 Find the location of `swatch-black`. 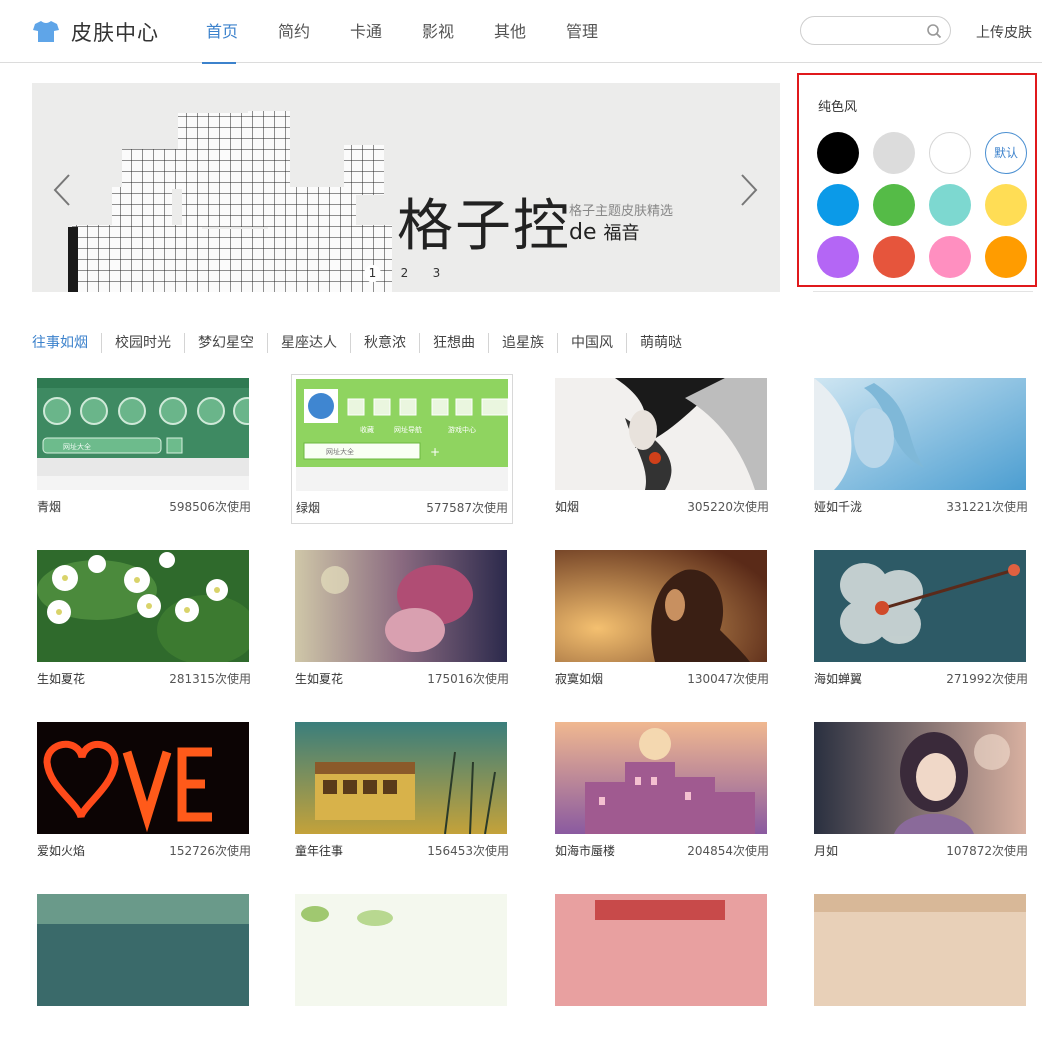

swatch-black is located at coordinates (838, 153).